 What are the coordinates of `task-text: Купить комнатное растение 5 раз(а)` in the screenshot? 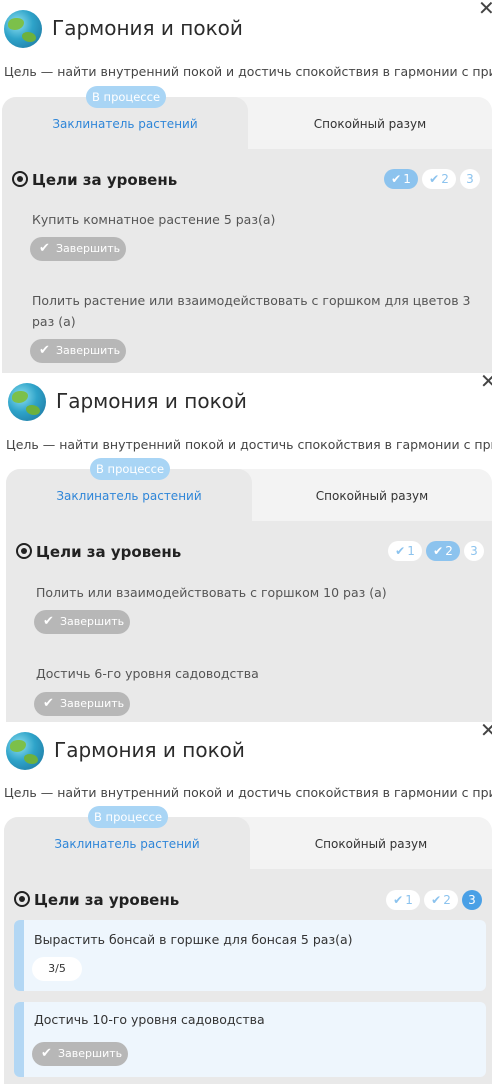 It's located at (154, 219).